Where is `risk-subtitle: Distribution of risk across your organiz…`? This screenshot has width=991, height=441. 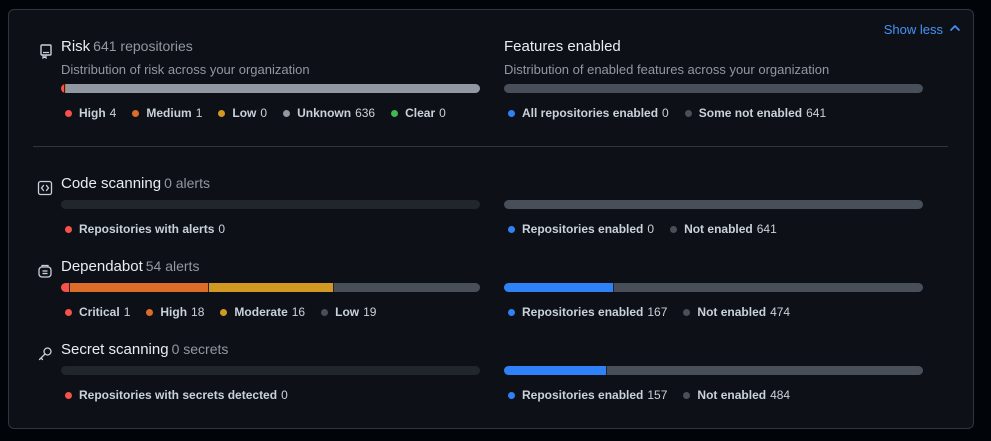 risk-subtitle: Distribution of risk across your organiz… is located at coordinates (185, 69).